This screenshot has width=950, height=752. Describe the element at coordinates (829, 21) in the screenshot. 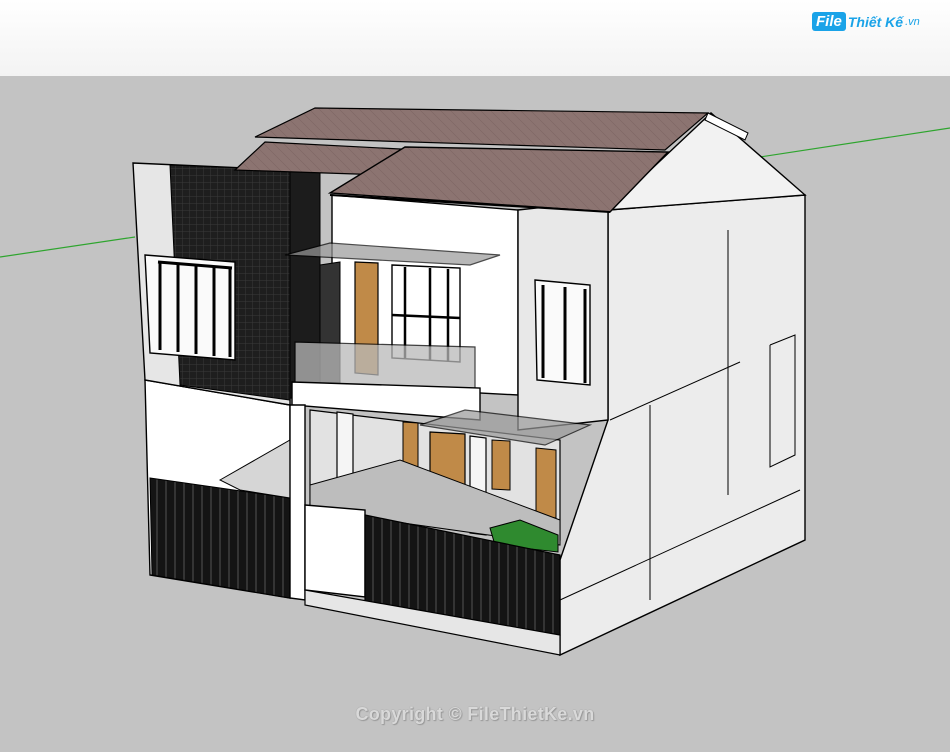

I see `logo-badge: File` at that location.